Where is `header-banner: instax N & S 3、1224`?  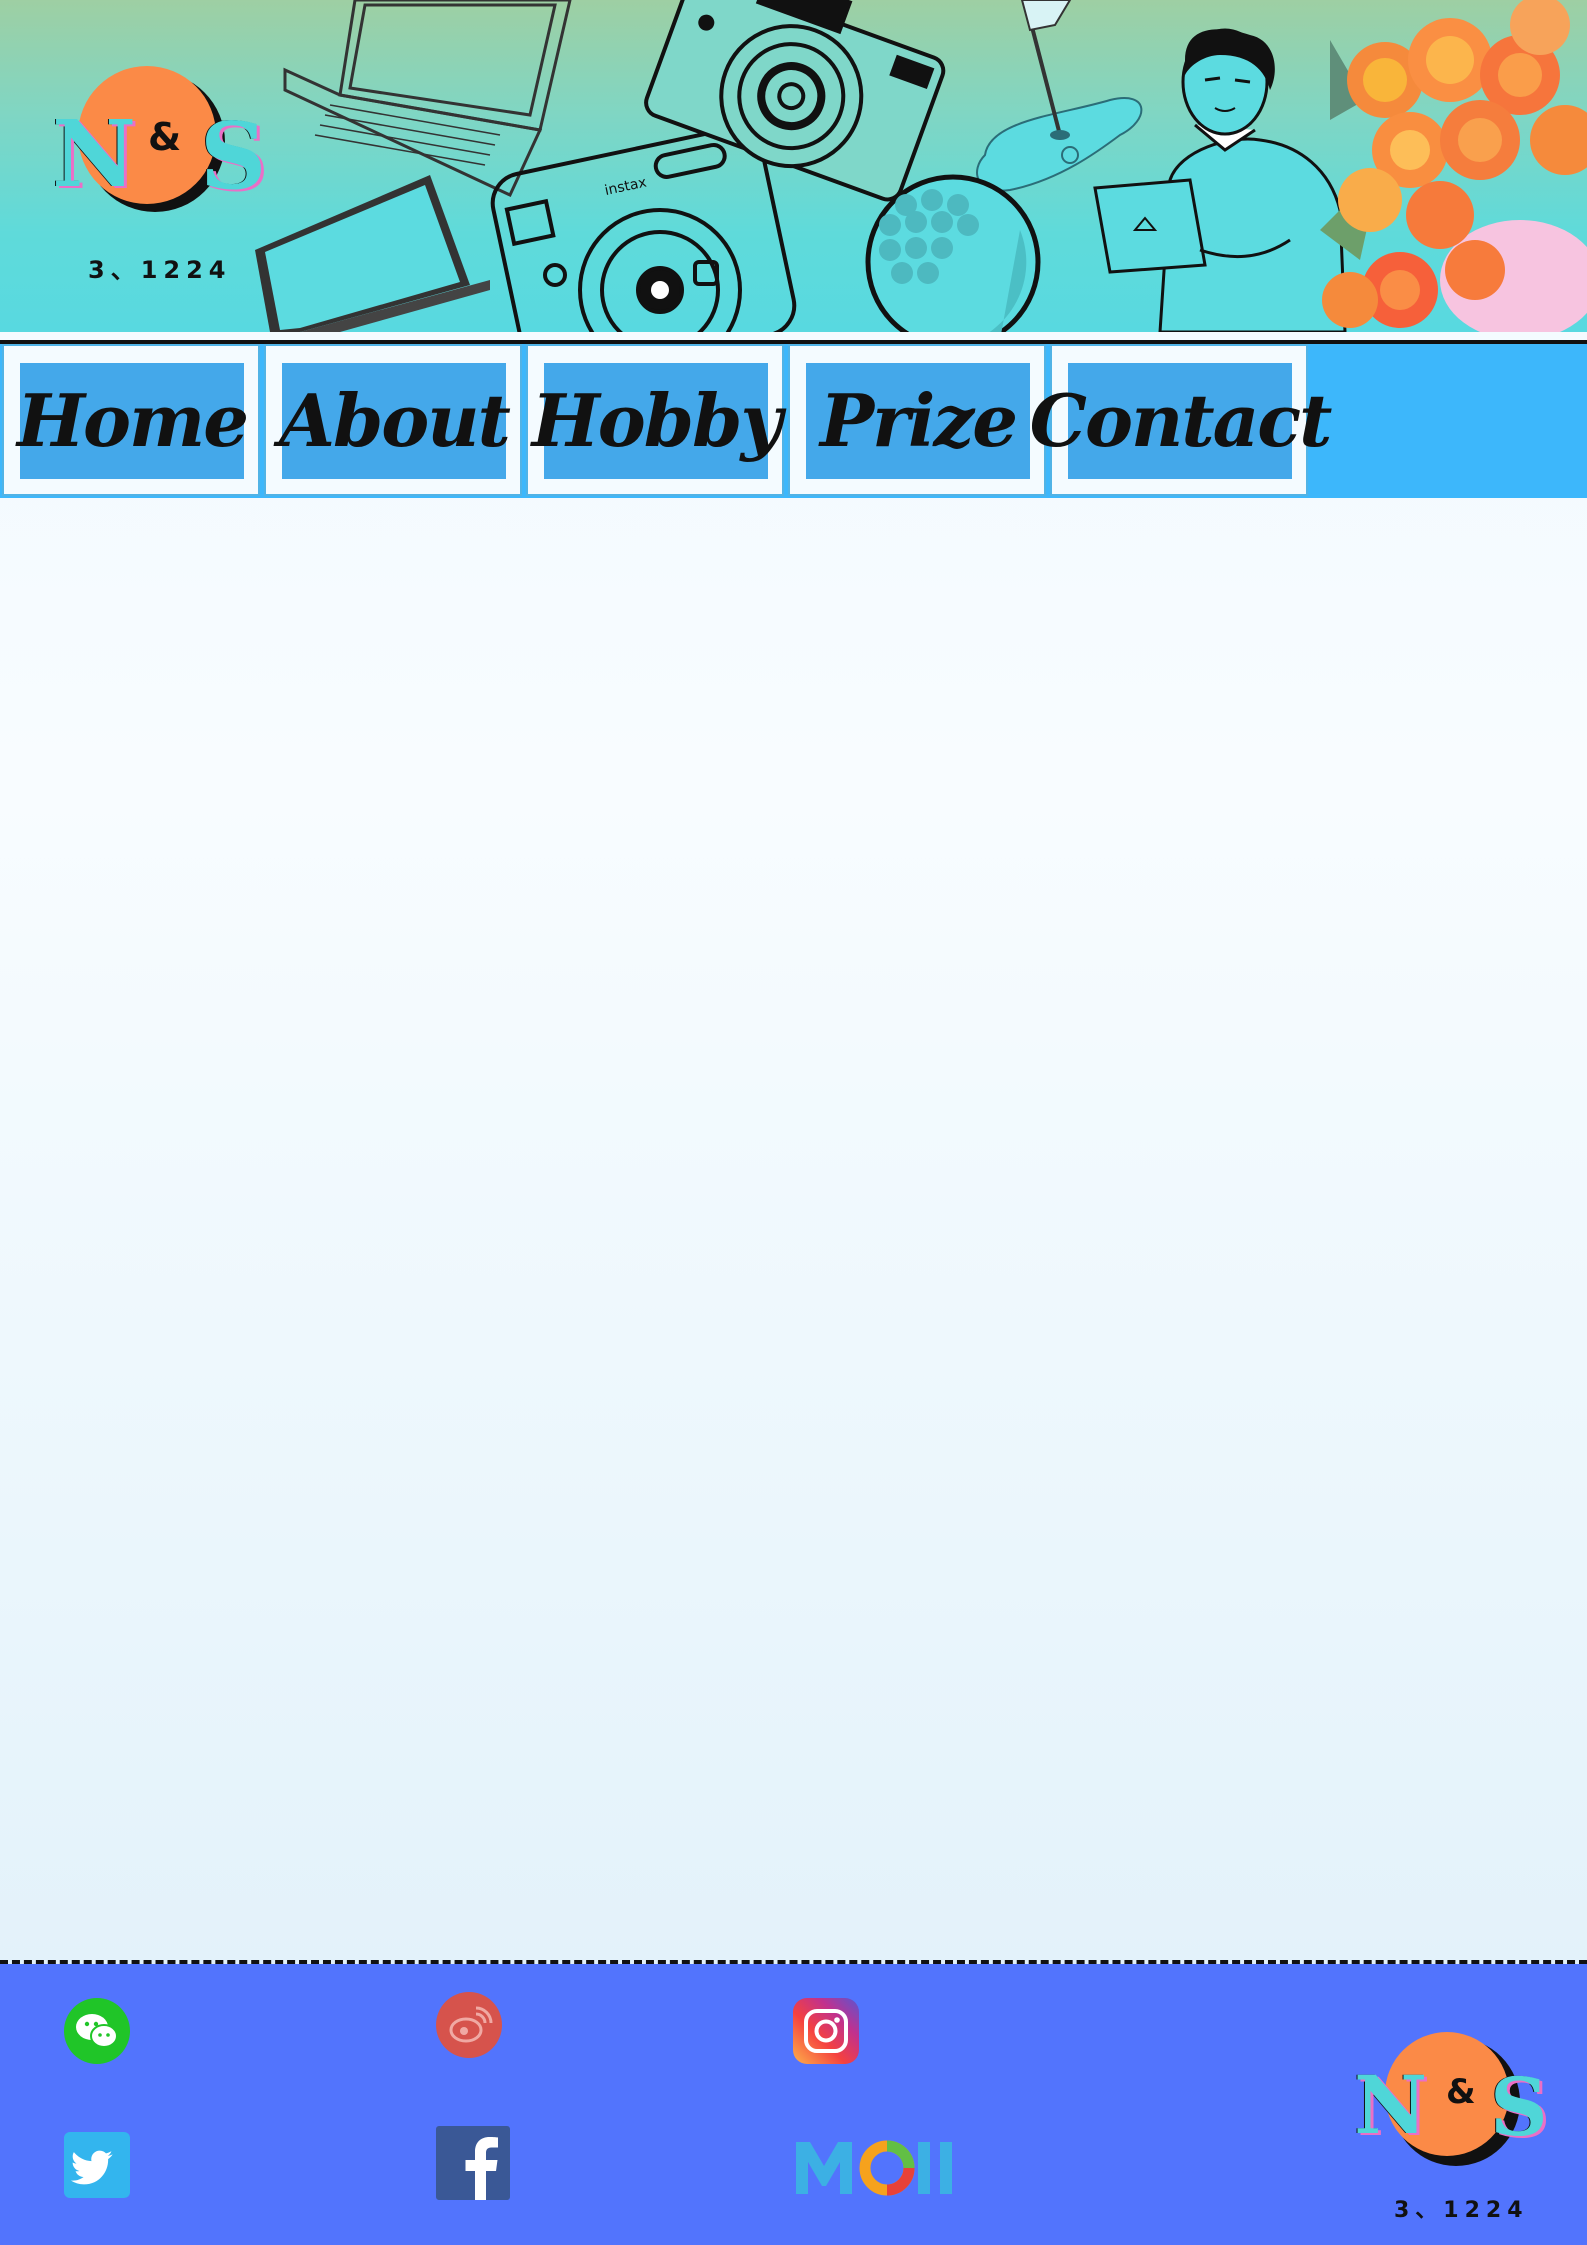
header-banner: instax N & S 3、1224 is located at coordinates (793, 166).